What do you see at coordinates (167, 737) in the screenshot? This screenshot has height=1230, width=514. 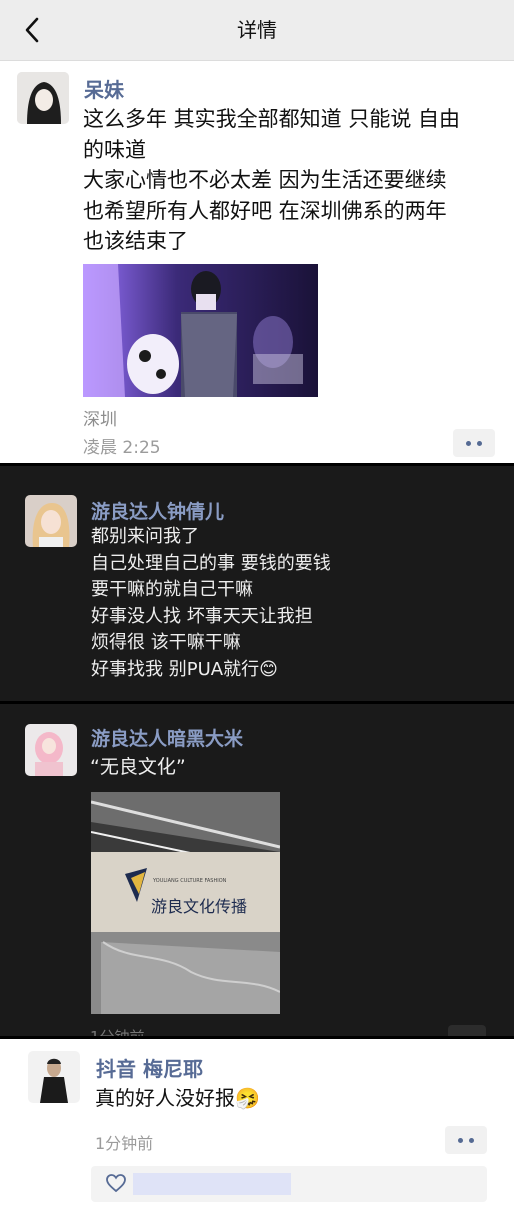 I see `author-name: 游良达人暗黑大米` at bounding box center [167, 737].